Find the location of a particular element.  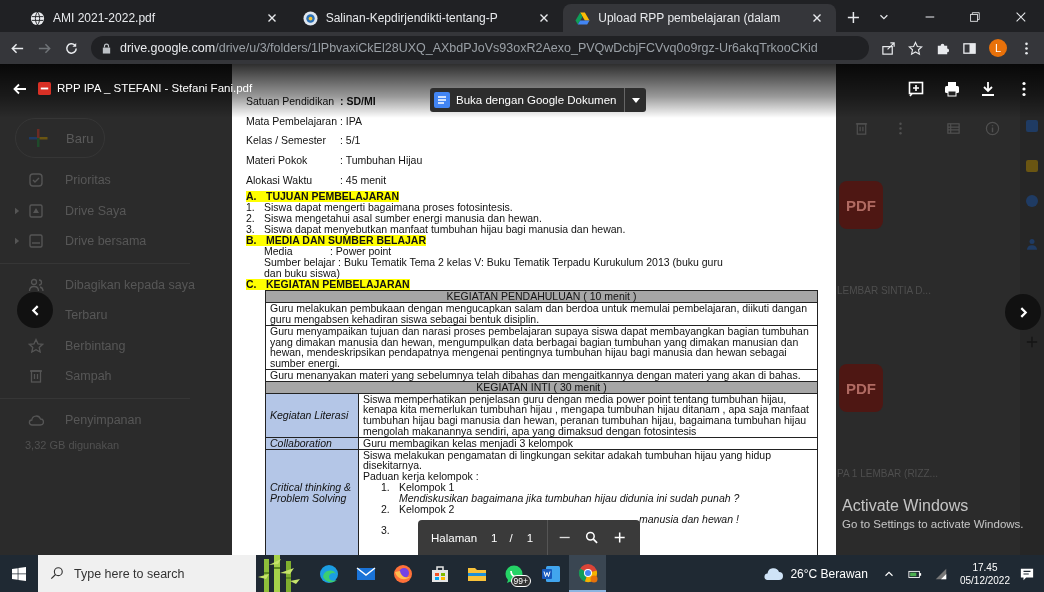

row-label-cell: Critical thinking & Problem Solving is located at coordinates (312, 502).